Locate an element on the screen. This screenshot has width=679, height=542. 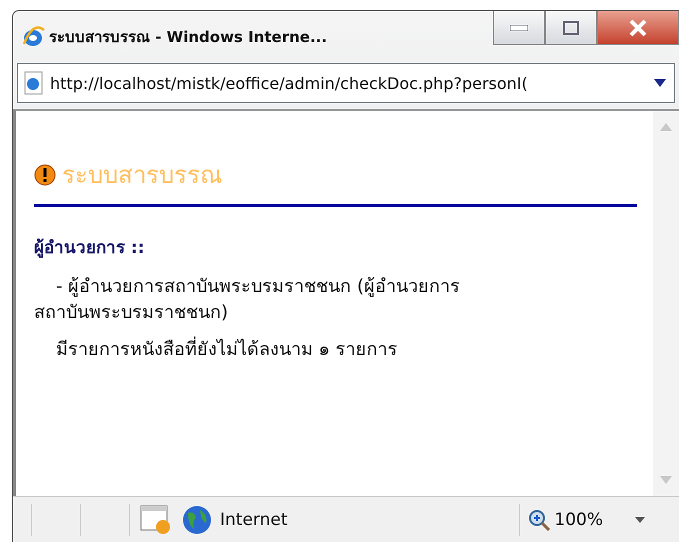
maximize-icon is located at coordinates (571, 27).